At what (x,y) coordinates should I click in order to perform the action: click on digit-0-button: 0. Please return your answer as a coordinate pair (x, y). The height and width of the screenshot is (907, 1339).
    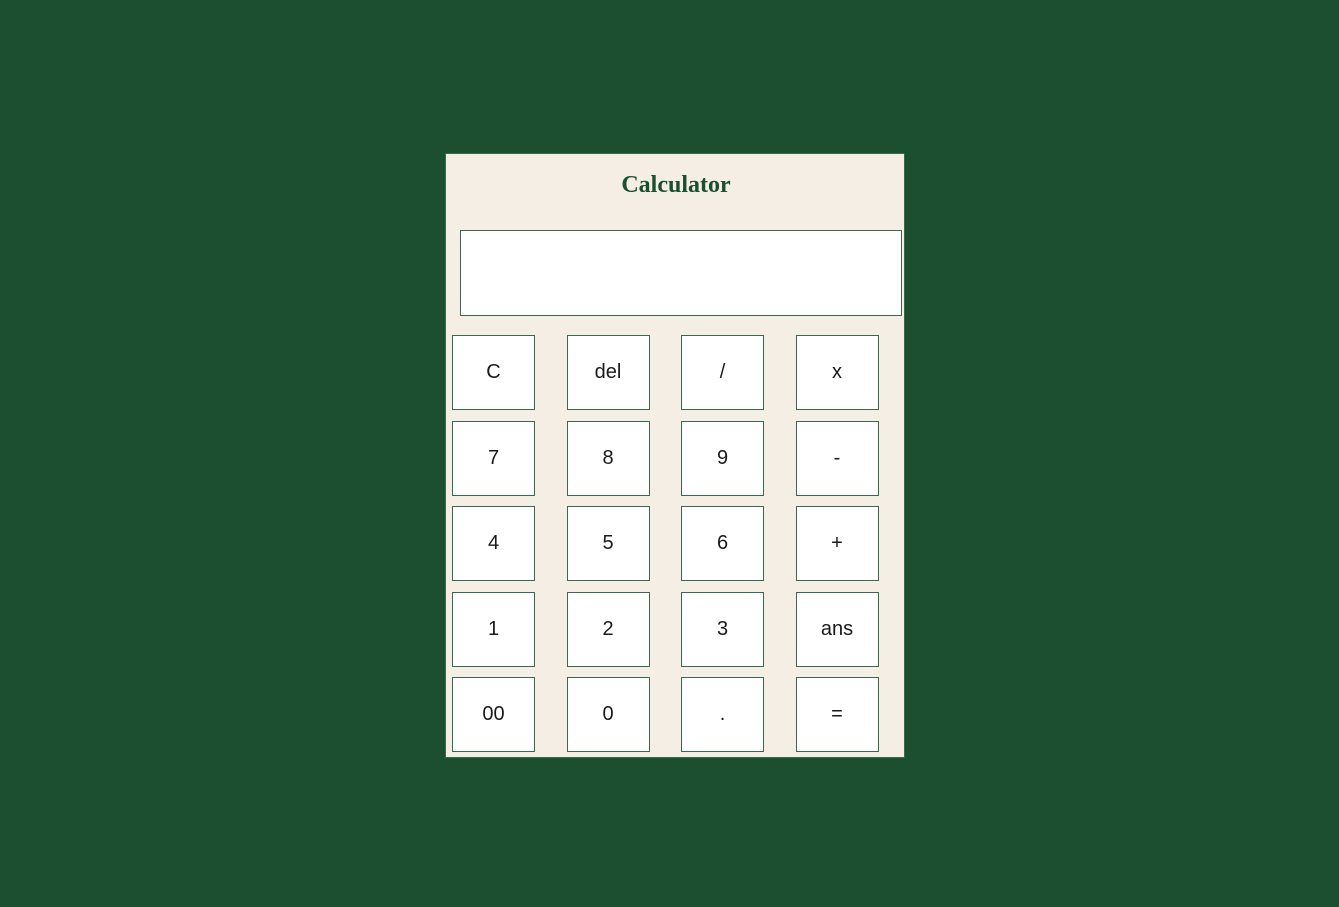
    Looking at the image, I should click on (608, 714).